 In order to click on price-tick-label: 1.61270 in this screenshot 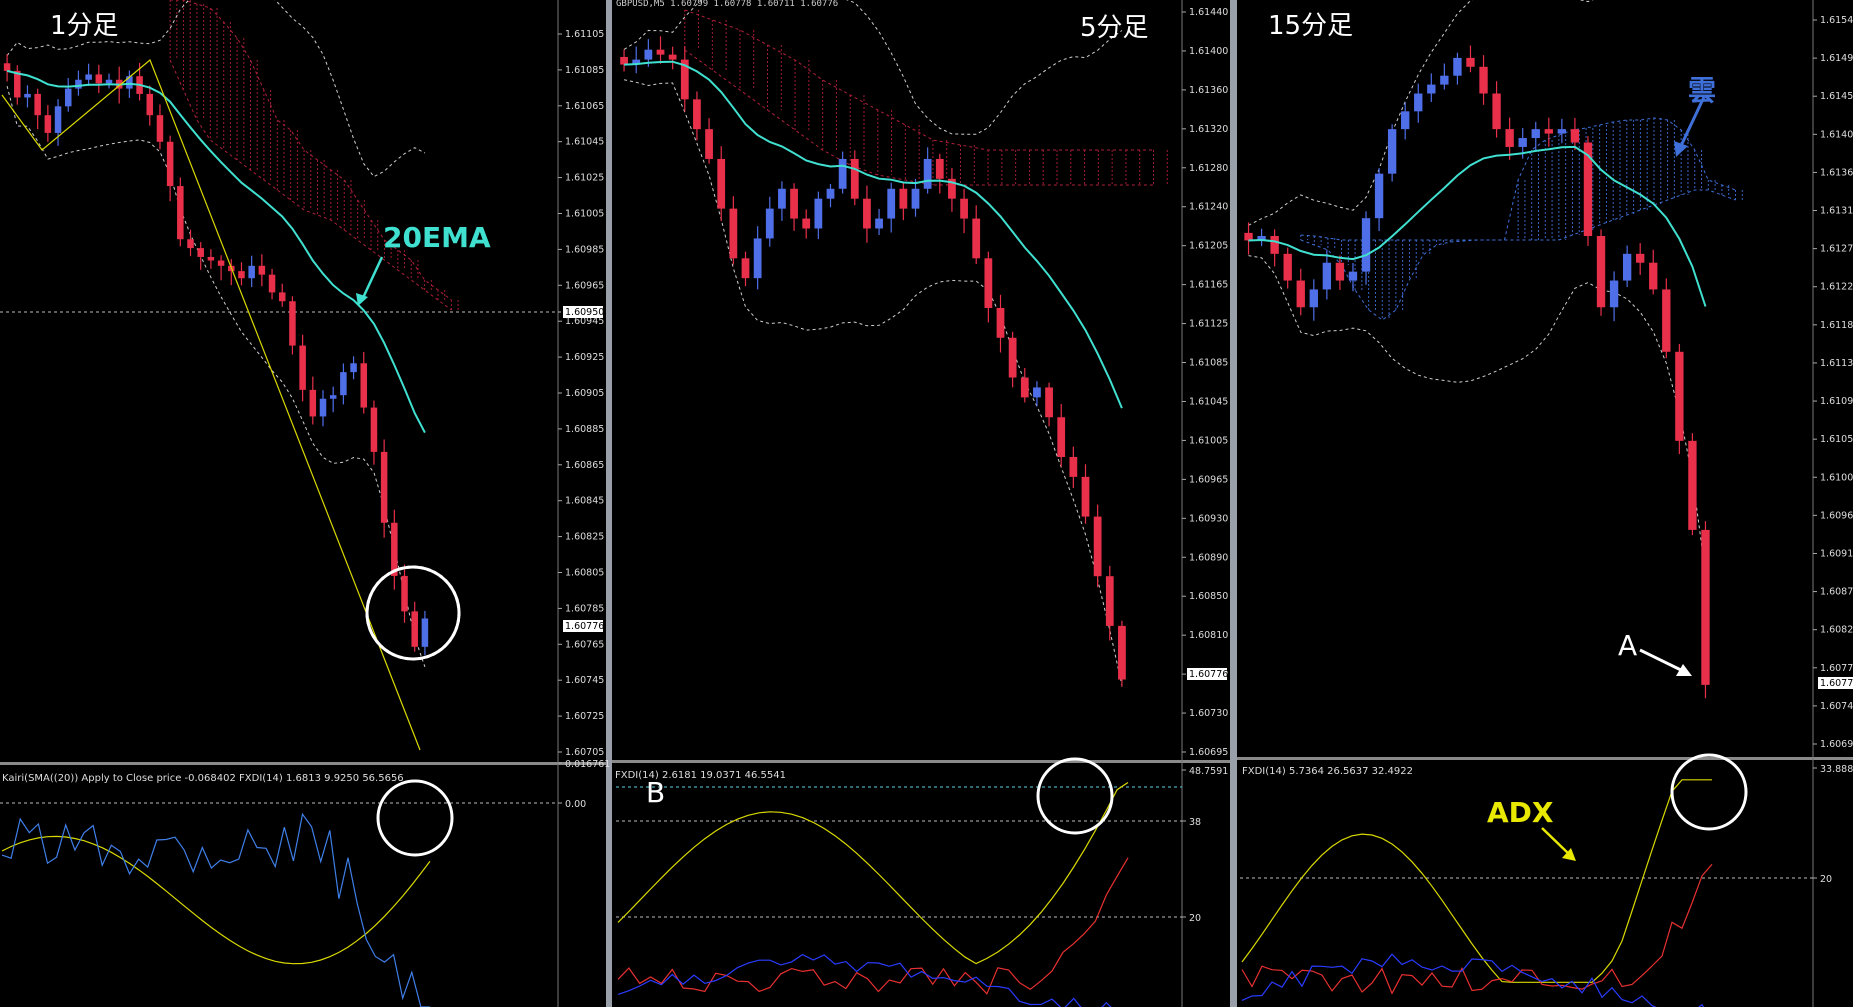, I will do `click(1836, 249)`.